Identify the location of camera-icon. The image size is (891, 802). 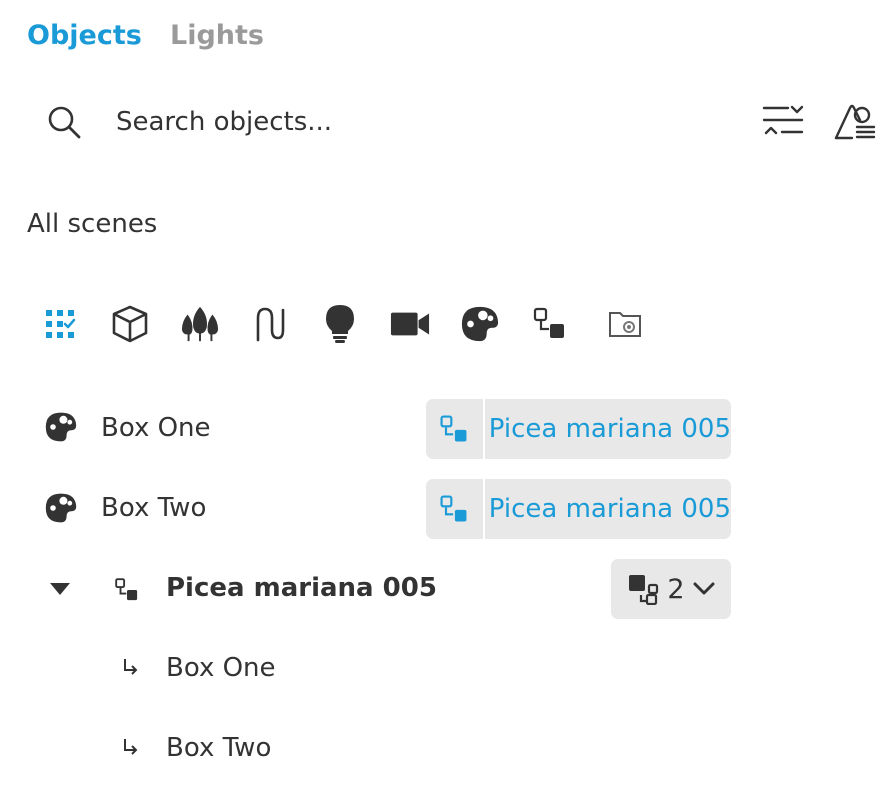
(410, 324).